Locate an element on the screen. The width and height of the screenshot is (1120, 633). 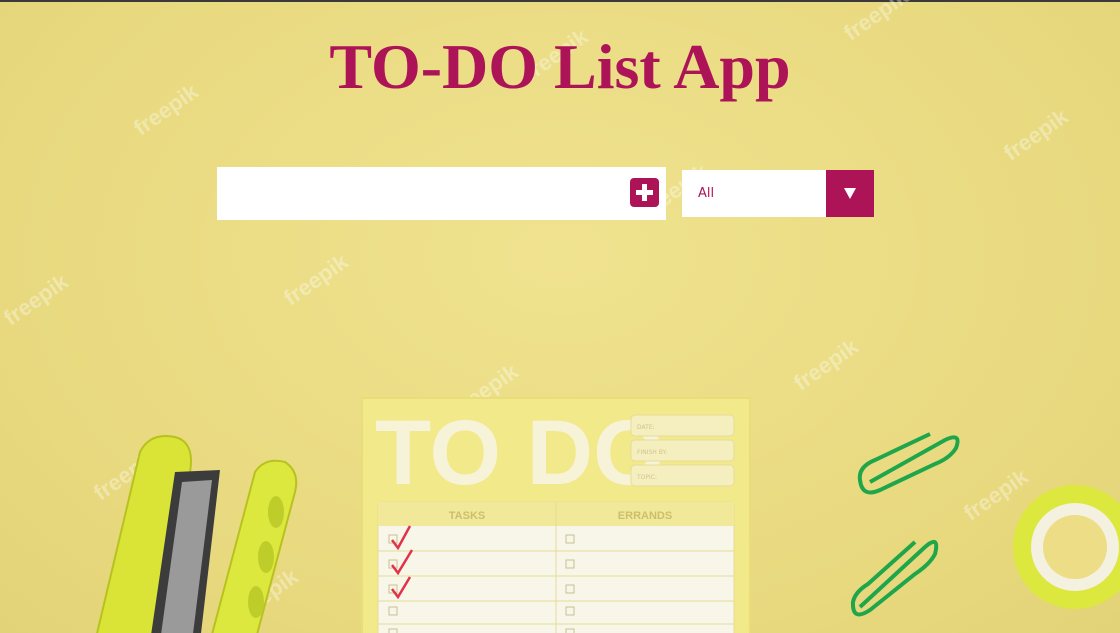
stapler-image is located at coordinates (197, 534).